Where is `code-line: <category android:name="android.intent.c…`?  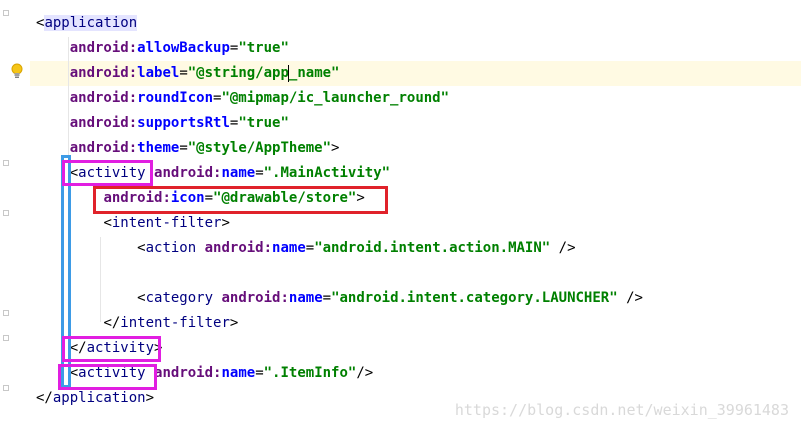 code-line: <category android:name="android.intent.c… is located at coordinates (415, 298).